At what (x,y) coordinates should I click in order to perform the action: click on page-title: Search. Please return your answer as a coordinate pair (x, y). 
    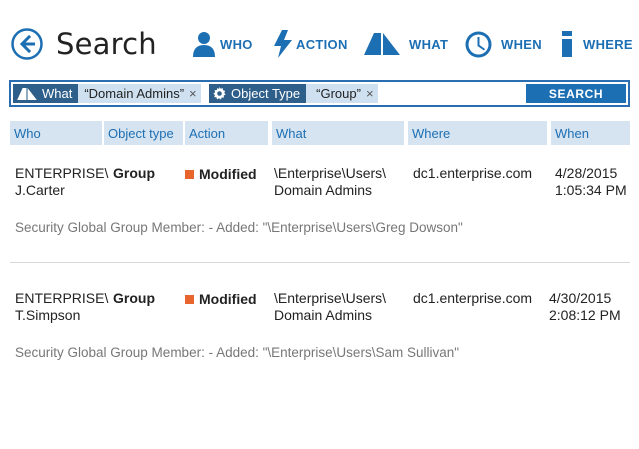
    Looking at the image, I should click on (106, 44).